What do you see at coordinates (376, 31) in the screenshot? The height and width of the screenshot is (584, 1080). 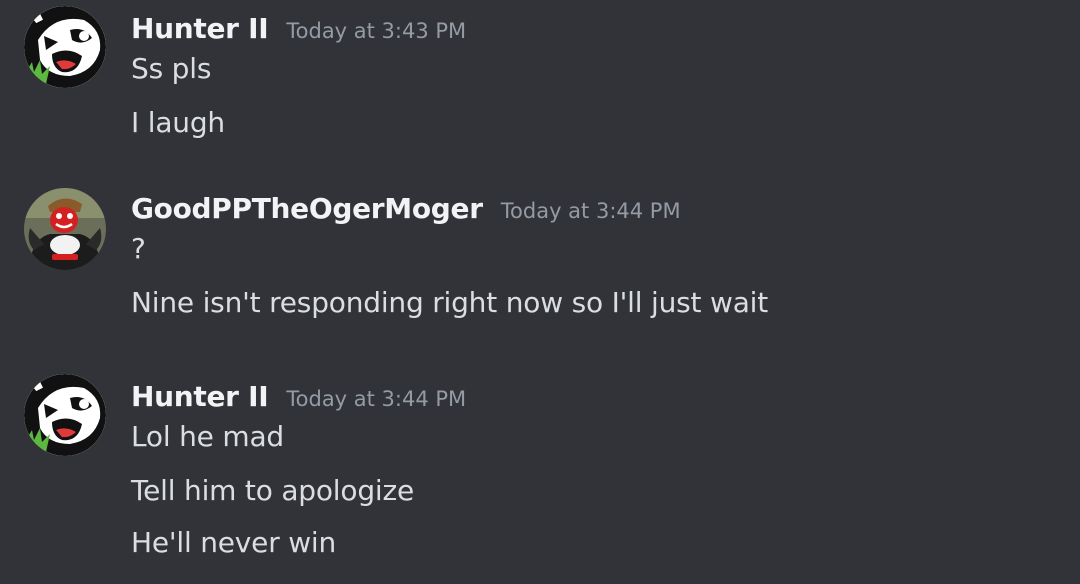 I see `timestamp: Today at 3:43 PM` at bounding box center [376, 31].